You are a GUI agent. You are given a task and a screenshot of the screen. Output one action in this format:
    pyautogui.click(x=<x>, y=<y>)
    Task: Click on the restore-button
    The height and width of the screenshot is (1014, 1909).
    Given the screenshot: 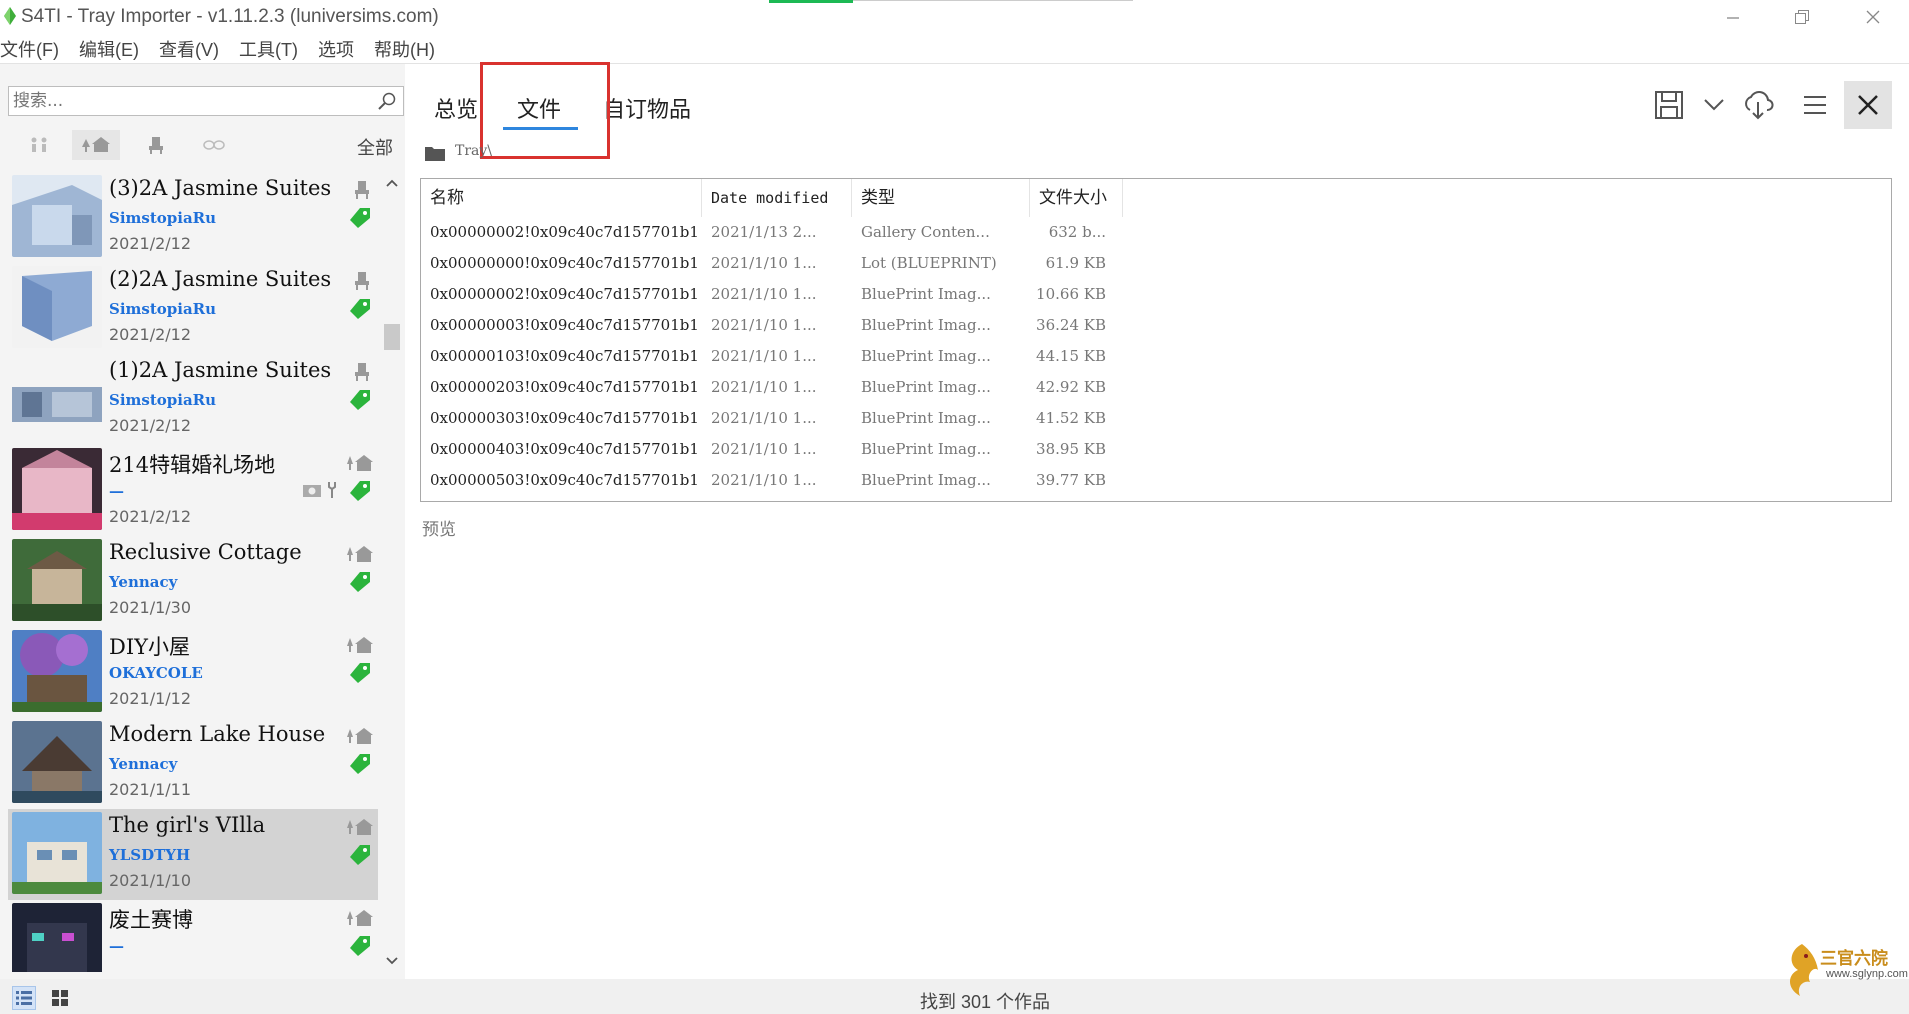 What is the action you would take?
    pyautogui.click(x=1802, y=17)
    